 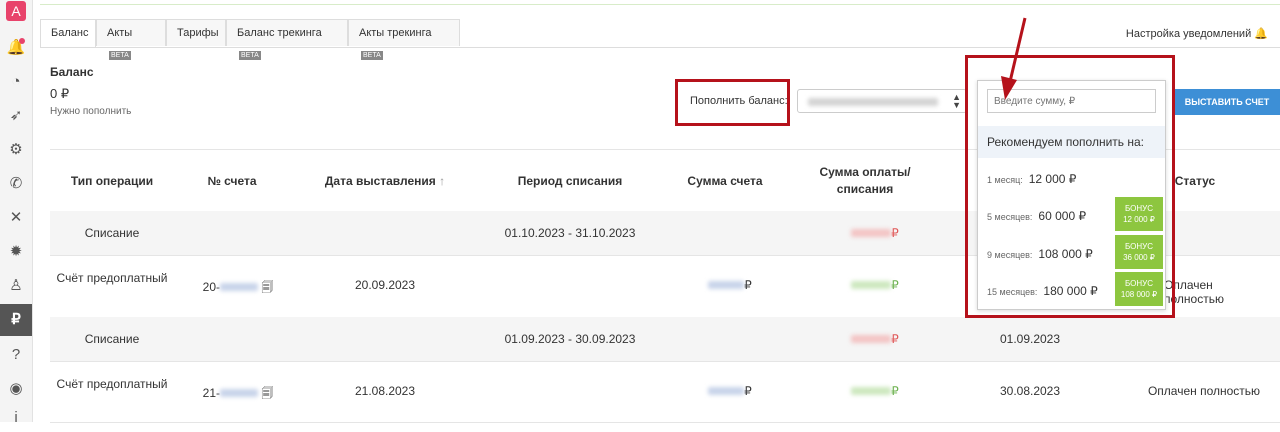 I want to click on issue-date: 20.09.2023, so click(x=385, y=285).